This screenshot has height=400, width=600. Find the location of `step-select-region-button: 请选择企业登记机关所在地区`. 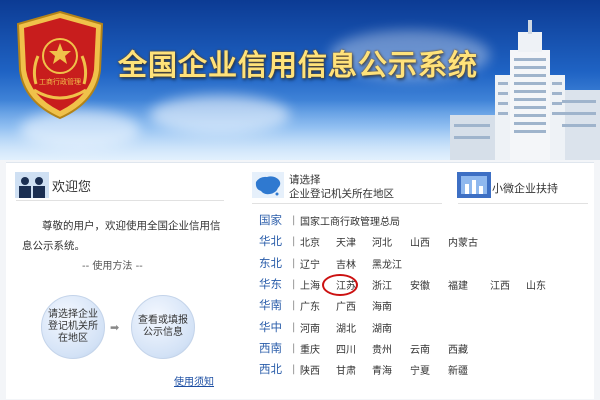

step-select-region-button: 请选择企业登记机关所在地区 is located at coordinates (73, 327).